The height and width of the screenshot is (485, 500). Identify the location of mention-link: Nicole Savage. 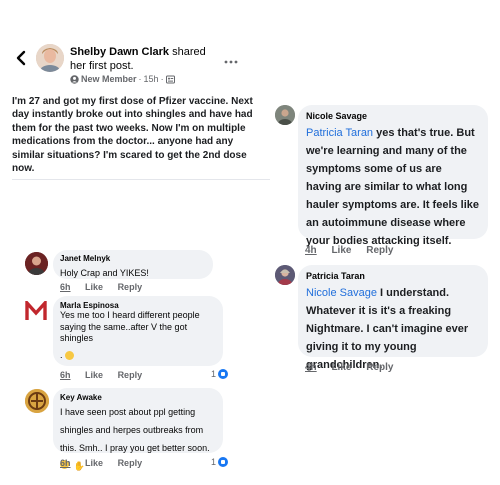
(341, 293).